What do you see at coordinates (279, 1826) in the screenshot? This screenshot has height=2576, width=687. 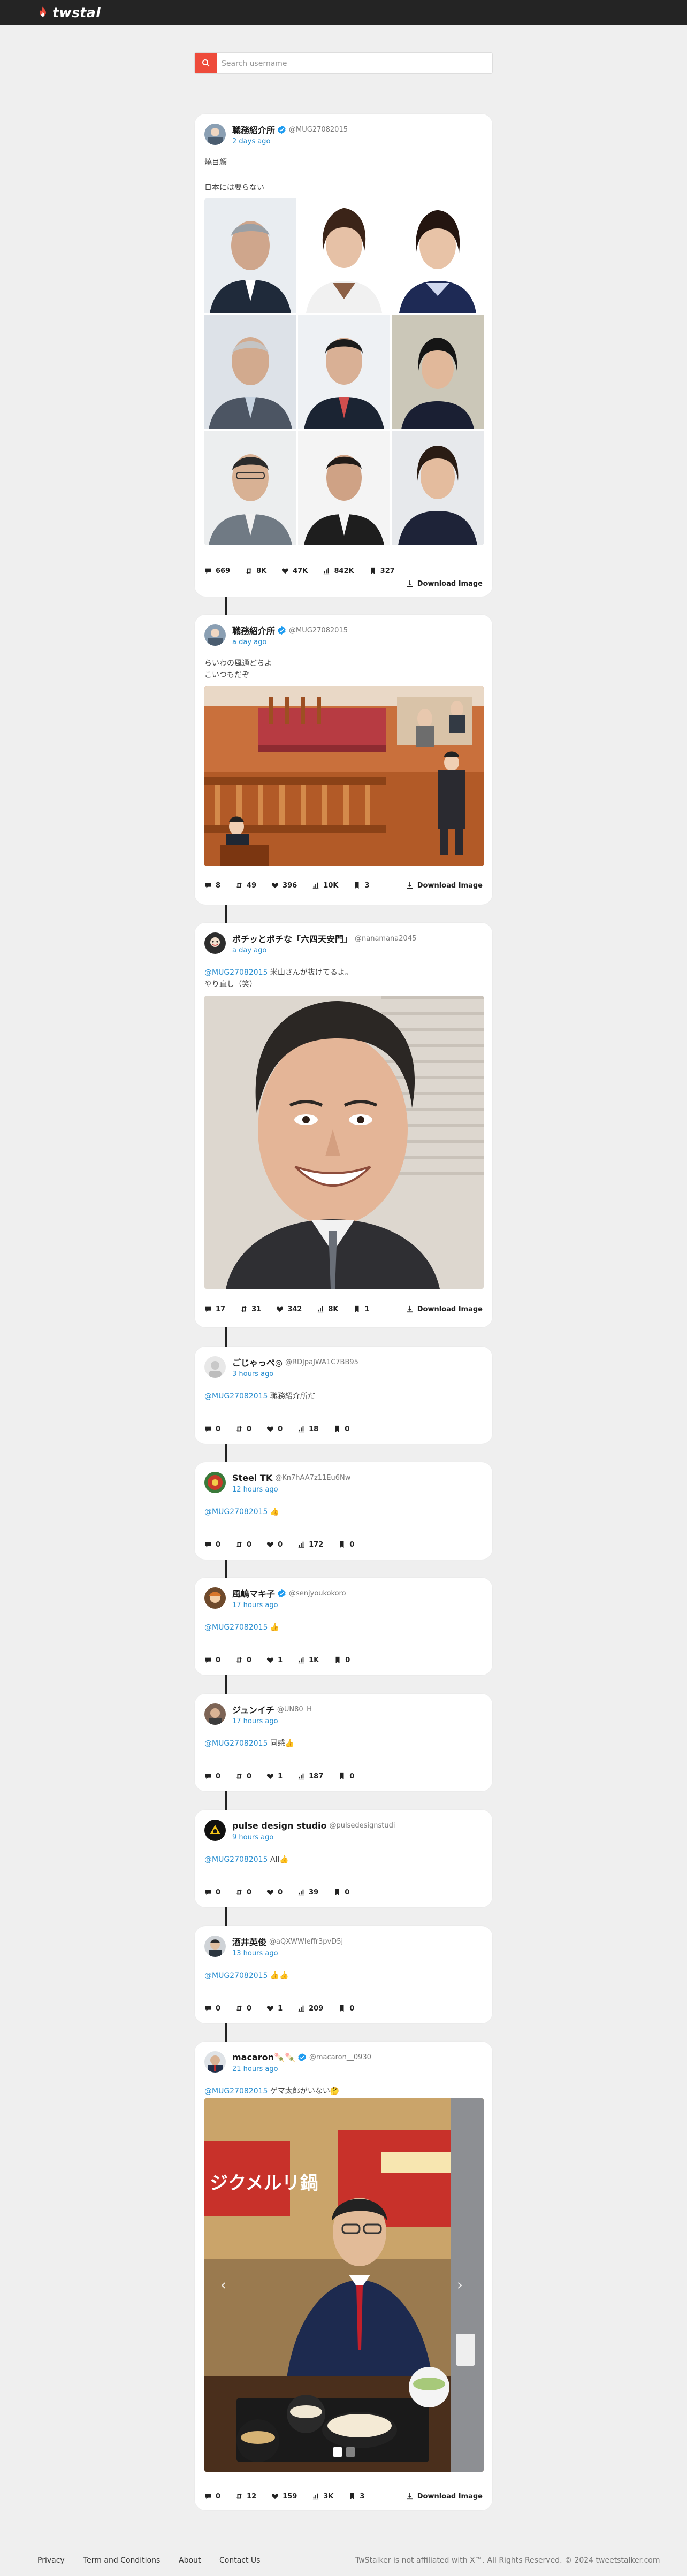 I see `author-name: pulse design studio` at bounding box center [279, 1826].